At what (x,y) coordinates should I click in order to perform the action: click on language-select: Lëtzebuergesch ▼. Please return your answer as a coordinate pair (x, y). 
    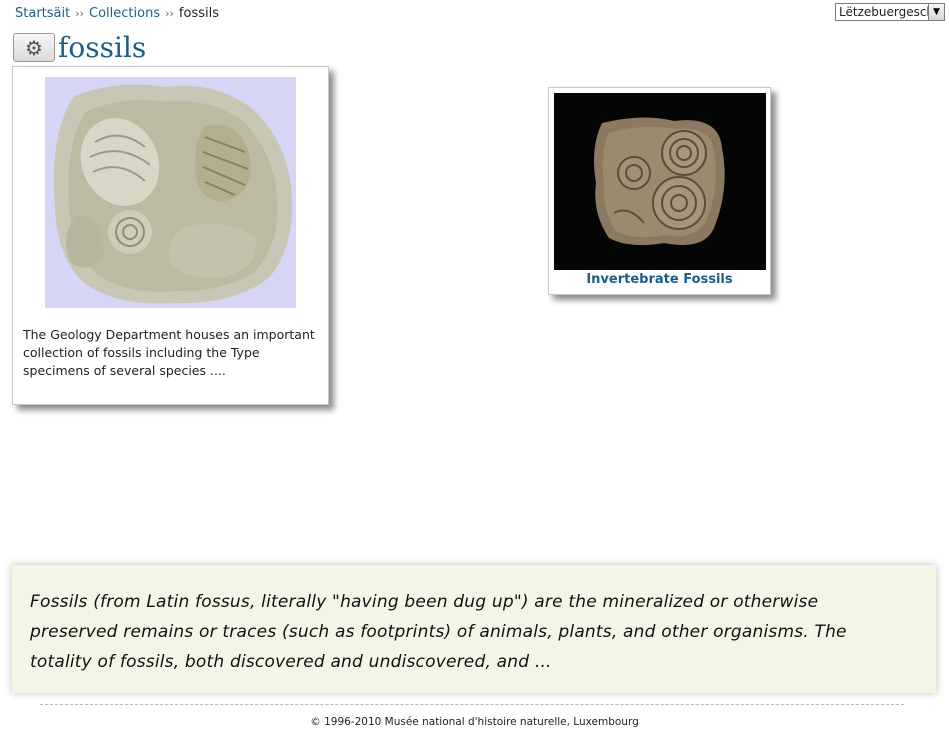
    Looking at the image, I should click on (890, 12).